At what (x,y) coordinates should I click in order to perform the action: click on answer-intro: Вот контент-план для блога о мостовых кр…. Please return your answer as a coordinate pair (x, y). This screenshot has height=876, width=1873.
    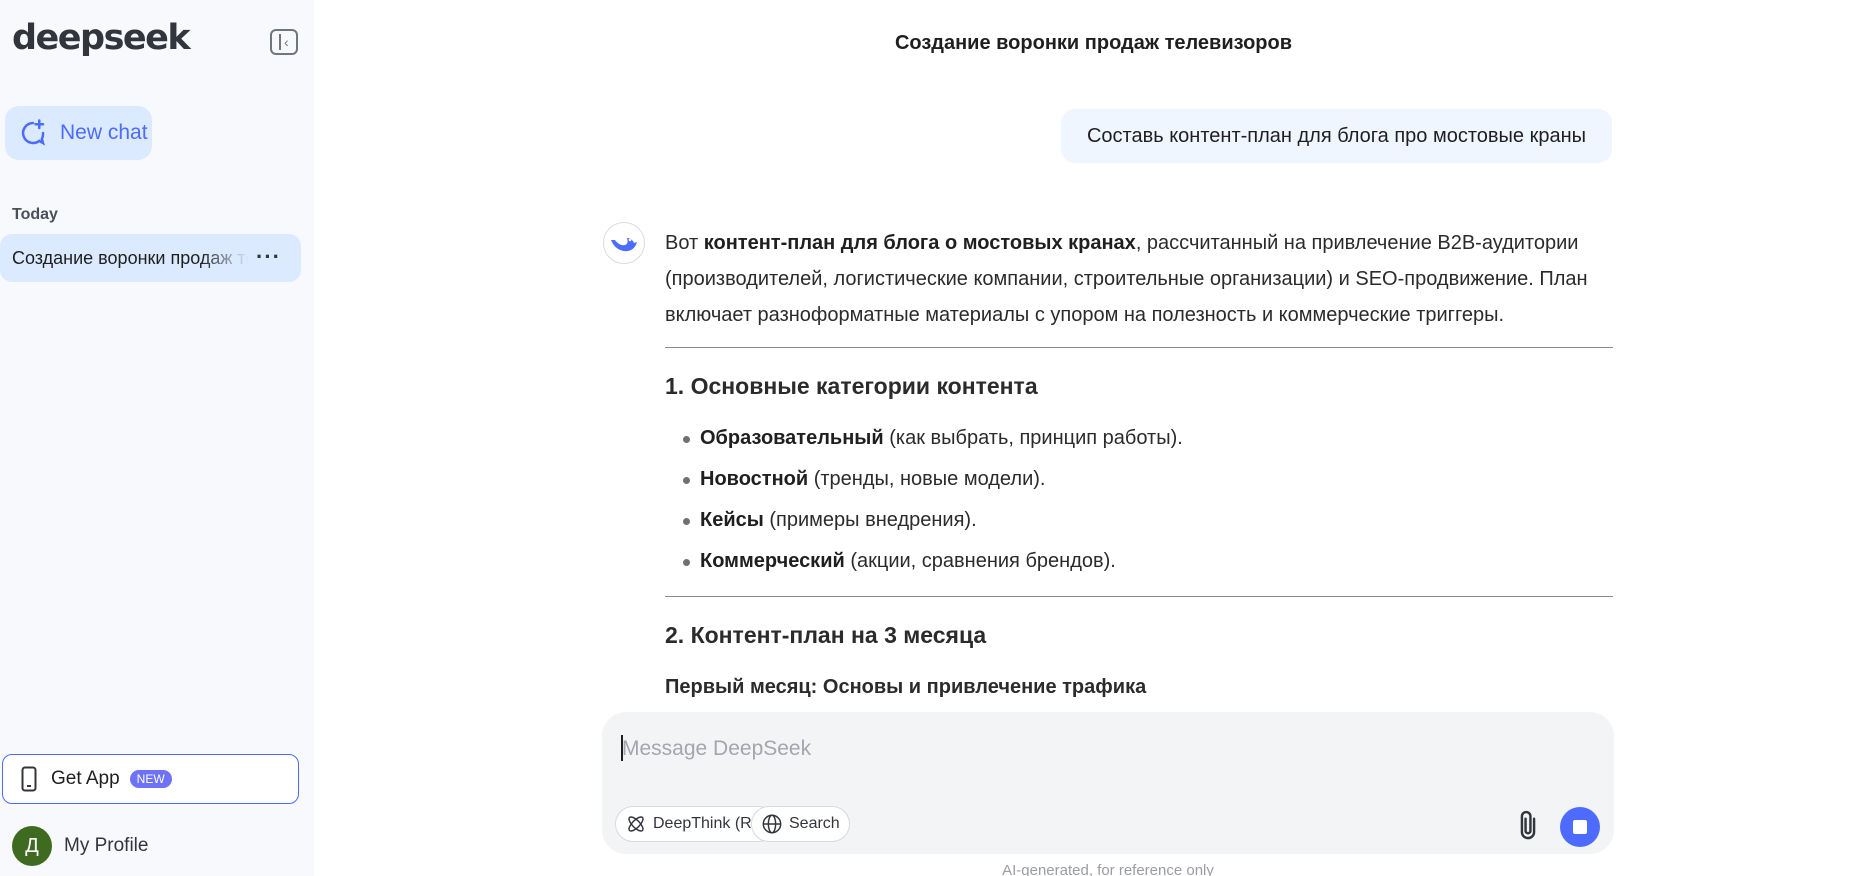
    Looking at the image, I should click on (1139, 279).